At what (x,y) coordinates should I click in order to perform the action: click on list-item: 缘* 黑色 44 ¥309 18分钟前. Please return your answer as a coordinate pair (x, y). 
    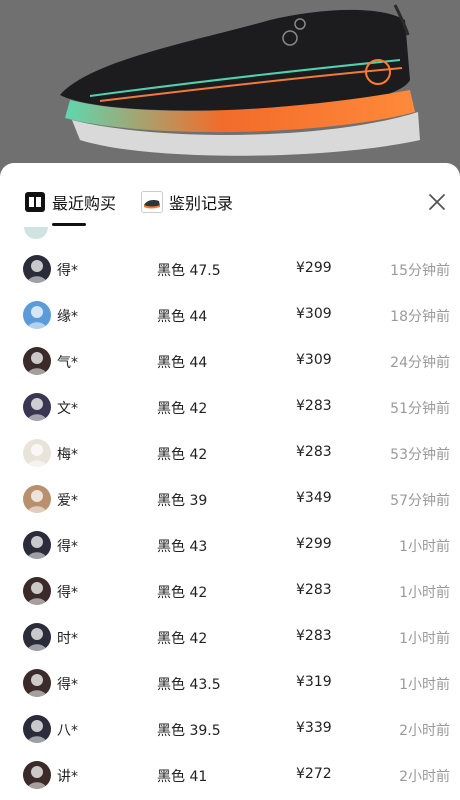
    Looking at the image, I should click on (230, 316).